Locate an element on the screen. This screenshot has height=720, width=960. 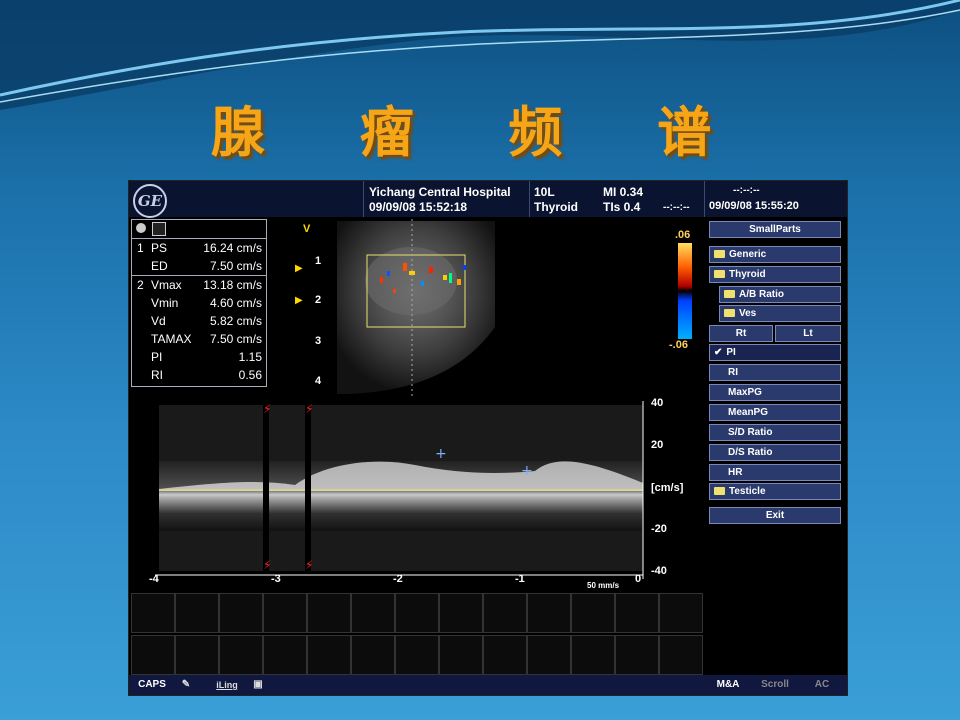
caps-indicator: CAPS is located at coordinates (152, 685).